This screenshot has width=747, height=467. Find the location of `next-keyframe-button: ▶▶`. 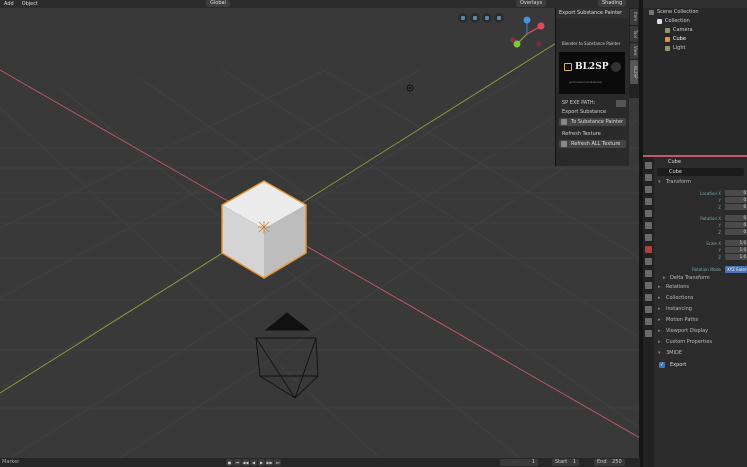

next-keyframe-button: ▶▶ is located at coordinates (269, 462).